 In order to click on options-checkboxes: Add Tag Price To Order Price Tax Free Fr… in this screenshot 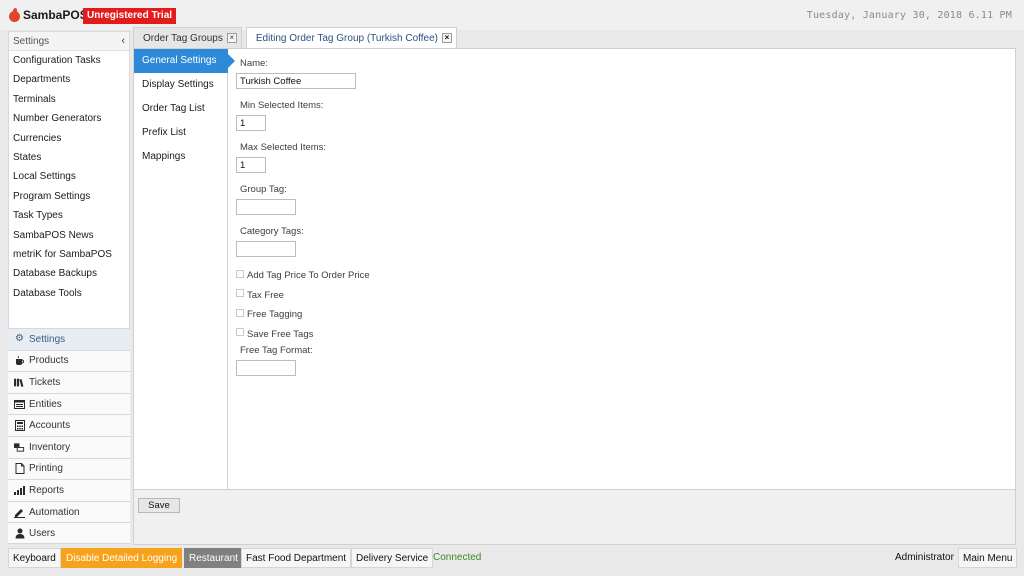, I will do `click(386, 305)`.